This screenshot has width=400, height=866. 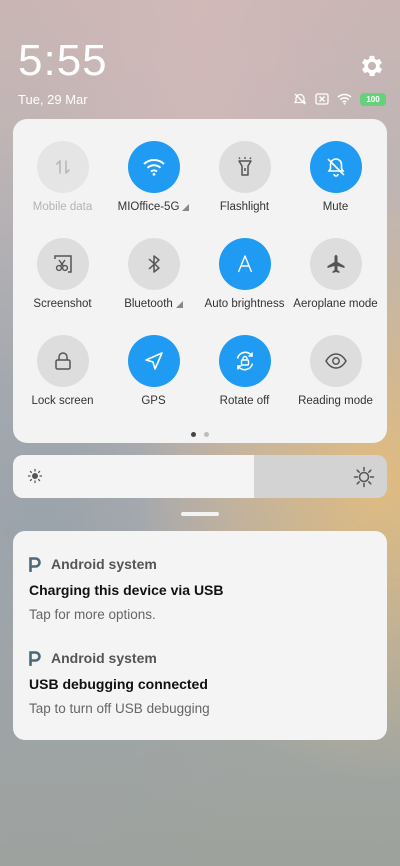 I want to click on tile-rotate: Rotate off, so click(x=244, y=383).